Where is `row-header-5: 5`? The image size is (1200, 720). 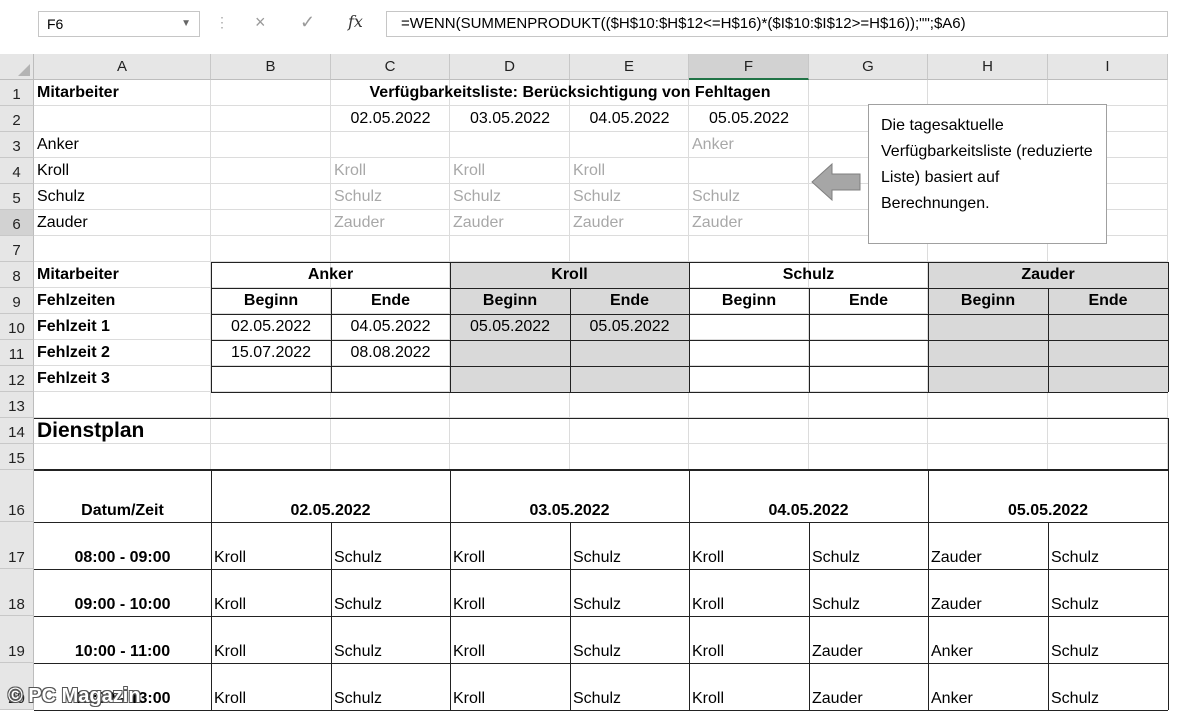 row-header-5: 5 is located at coordinates (17, 197).